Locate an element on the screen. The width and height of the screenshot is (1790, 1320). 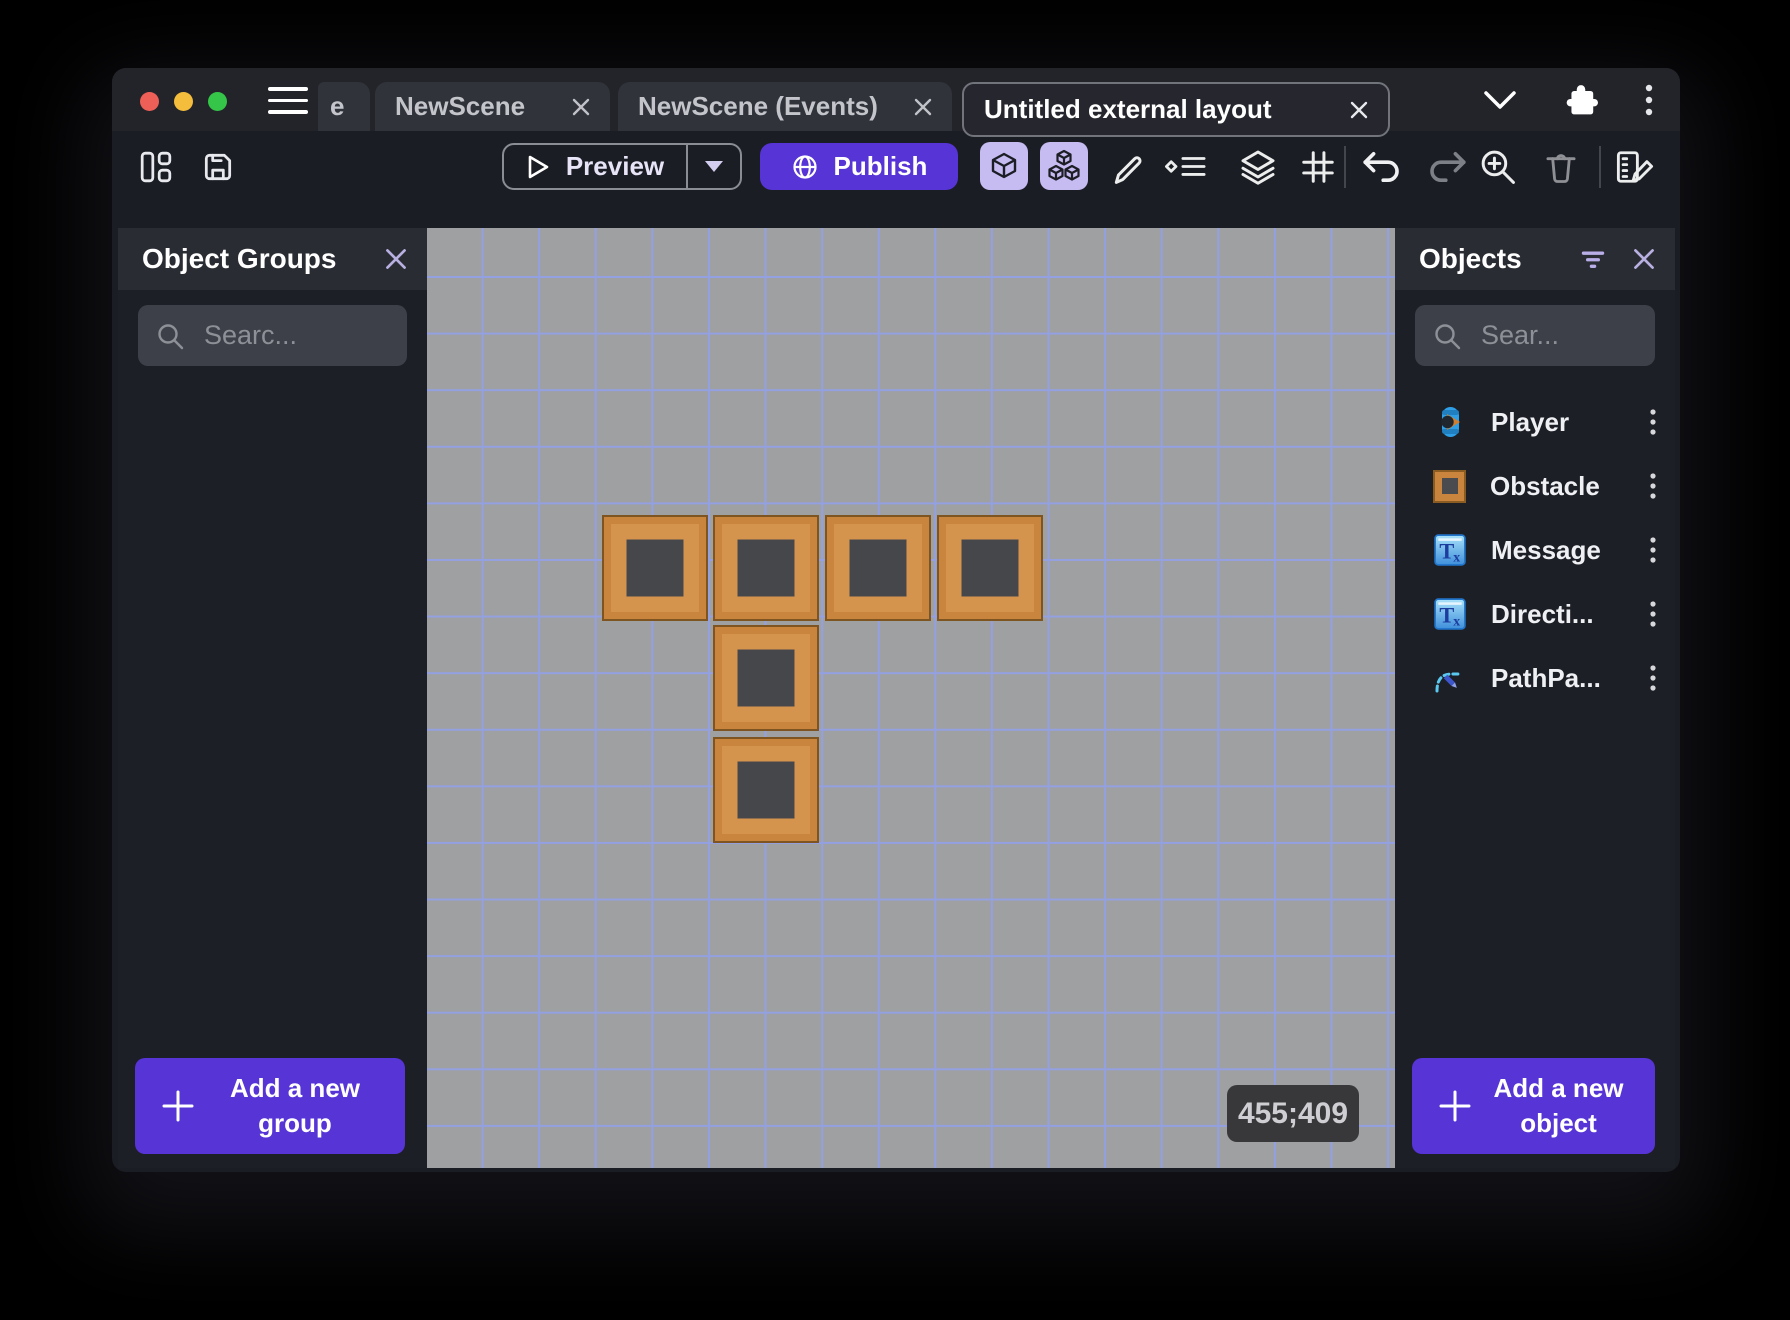
add-group-button: Add a new group is located at coordinates (270, 1106).